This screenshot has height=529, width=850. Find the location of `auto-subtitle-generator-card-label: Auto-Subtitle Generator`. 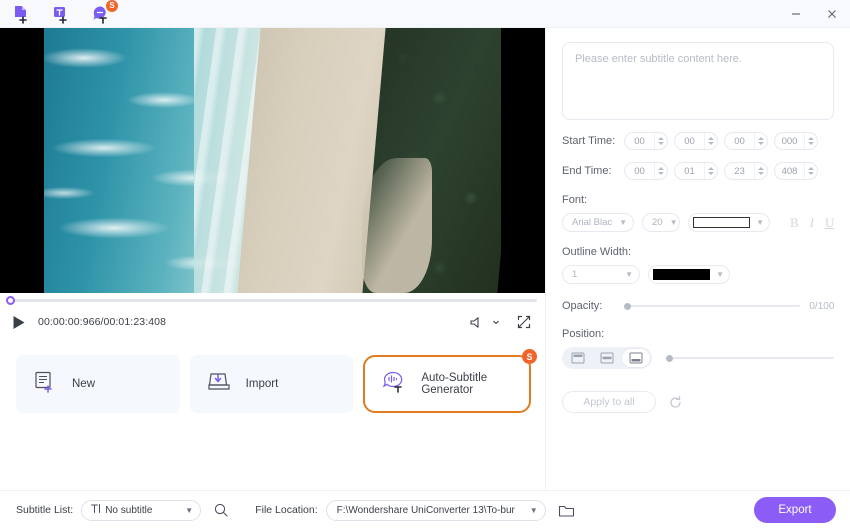

auto-subtitle-generator-card-label: Auto-Subtitle Generator is located at coordinates (454, 384).